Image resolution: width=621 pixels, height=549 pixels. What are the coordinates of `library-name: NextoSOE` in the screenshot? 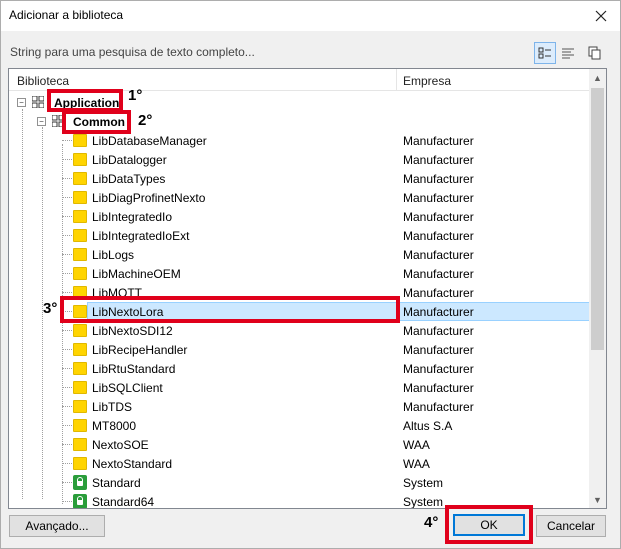 It's located at (120, 445).